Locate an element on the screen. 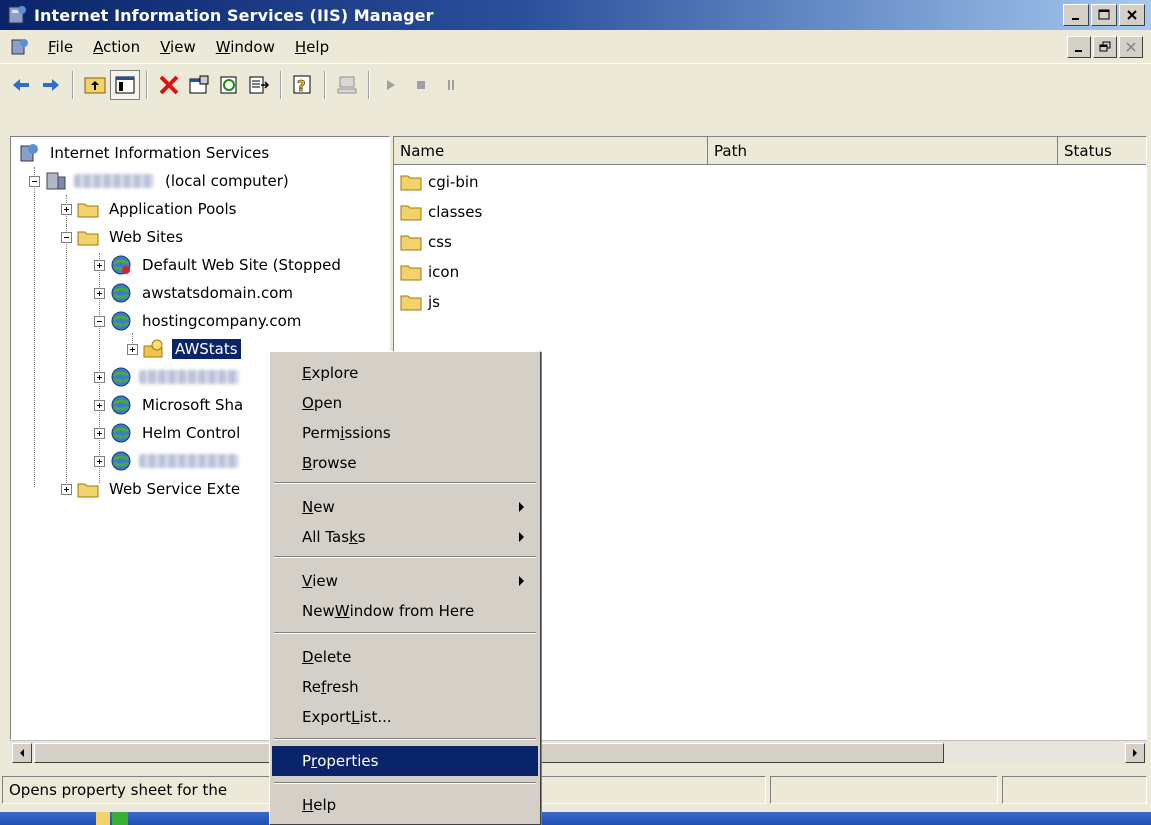 The height and width of the screenshot is (825, 1151). context-item-explore: Explore is located at coordinates (405, 373).